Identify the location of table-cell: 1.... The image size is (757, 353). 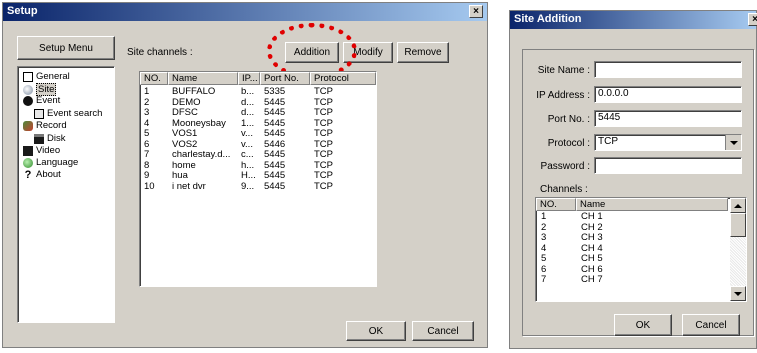
(250, 124).